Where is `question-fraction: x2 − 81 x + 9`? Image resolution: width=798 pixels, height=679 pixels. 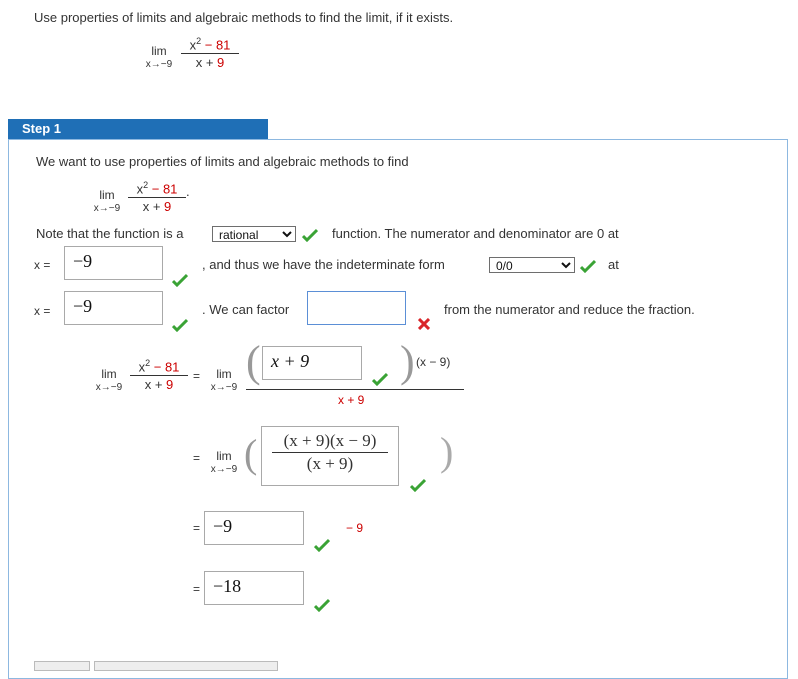
question-fraction: x2 − 81 x + 9 is located at coordinates (210, 53).